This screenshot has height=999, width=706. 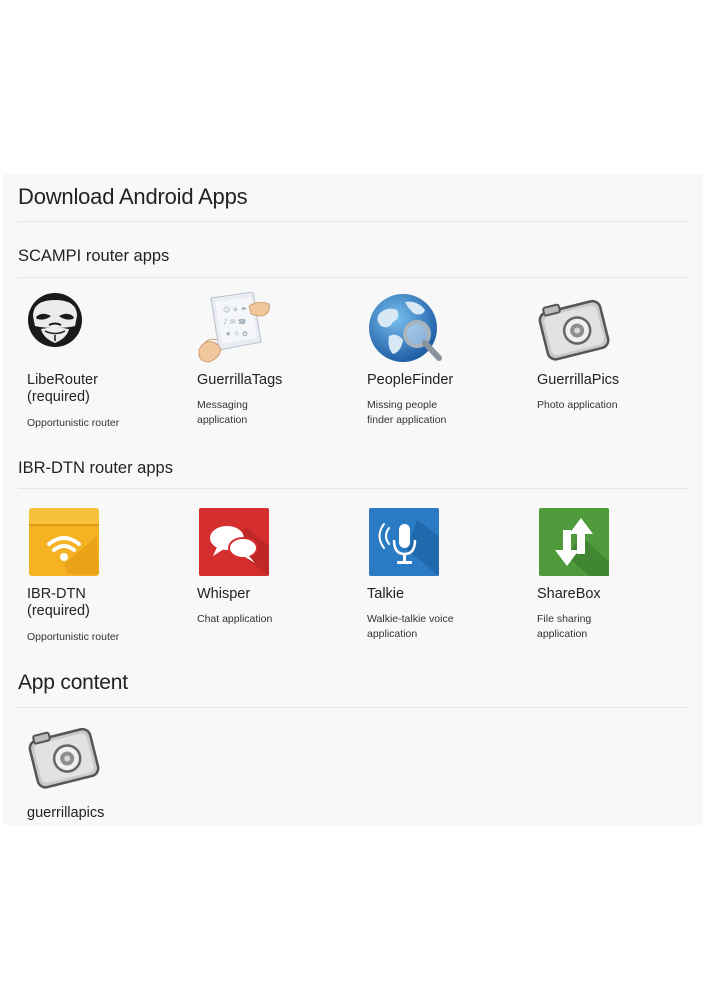 What do you see at coordinates (442, 380) in the screenshot?
I see `app-name: PeopleFinder` at bounding box center [442, 380].